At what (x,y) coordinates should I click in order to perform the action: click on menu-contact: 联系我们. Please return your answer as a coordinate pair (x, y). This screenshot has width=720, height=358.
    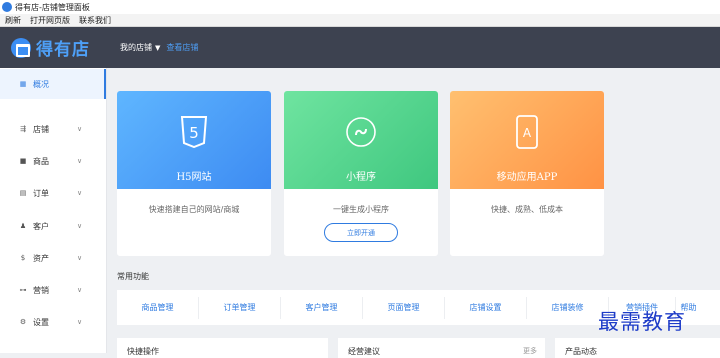
    Looking at the image, I should click on (95, 20).